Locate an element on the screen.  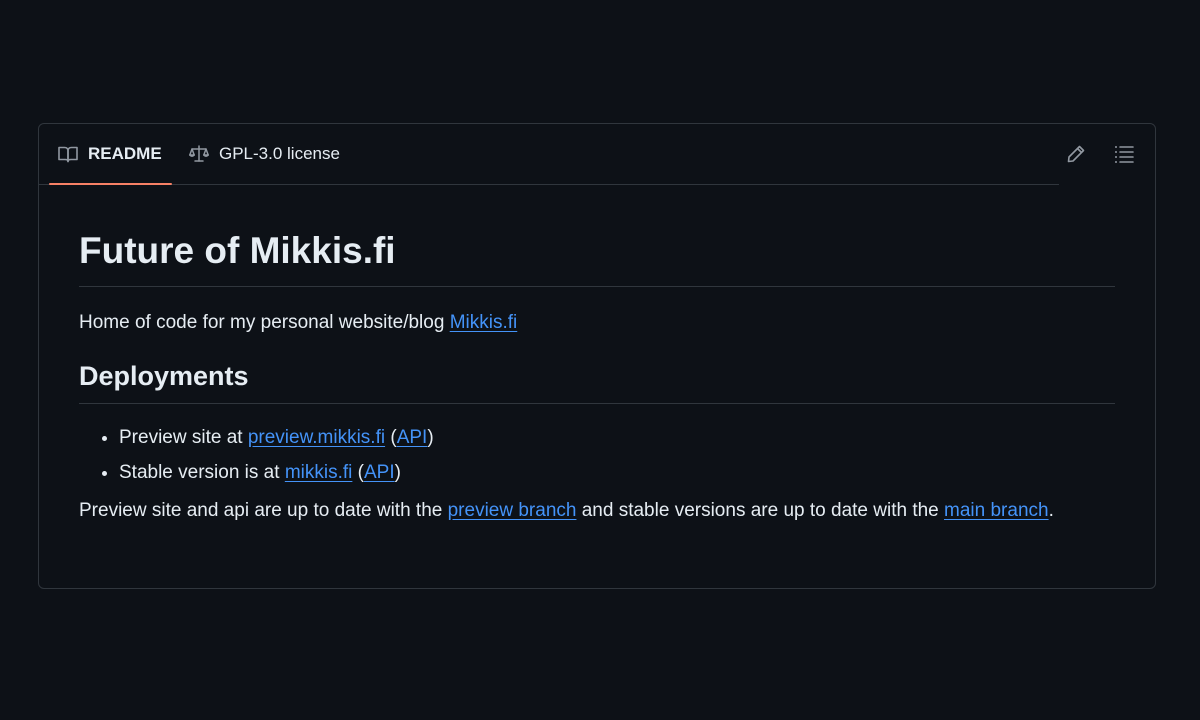
stable-api-link: API is located at coordinates (379, 472).